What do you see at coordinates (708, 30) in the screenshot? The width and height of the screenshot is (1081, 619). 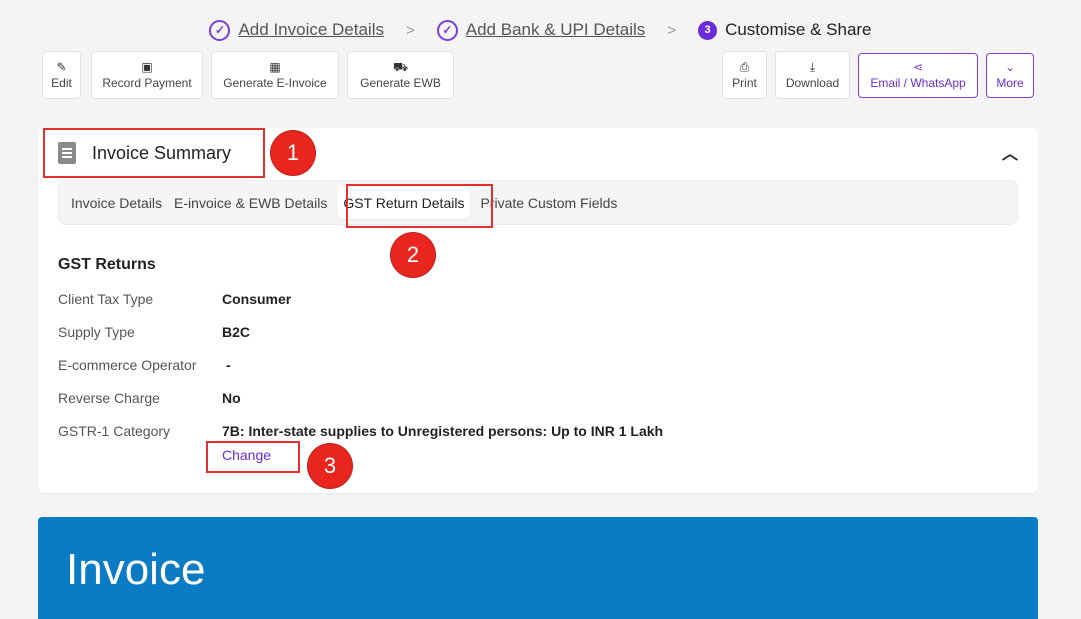 I see `step-number-badge: 3` at bounding box center [708, 30].